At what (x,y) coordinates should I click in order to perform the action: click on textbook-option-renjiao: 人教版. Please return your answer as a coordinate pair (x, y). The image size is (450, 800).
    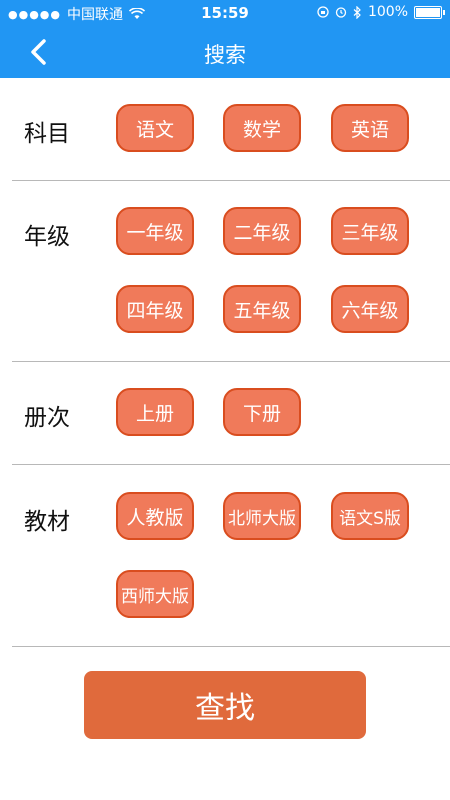
    Looking at the image, I should click on (155, 516).